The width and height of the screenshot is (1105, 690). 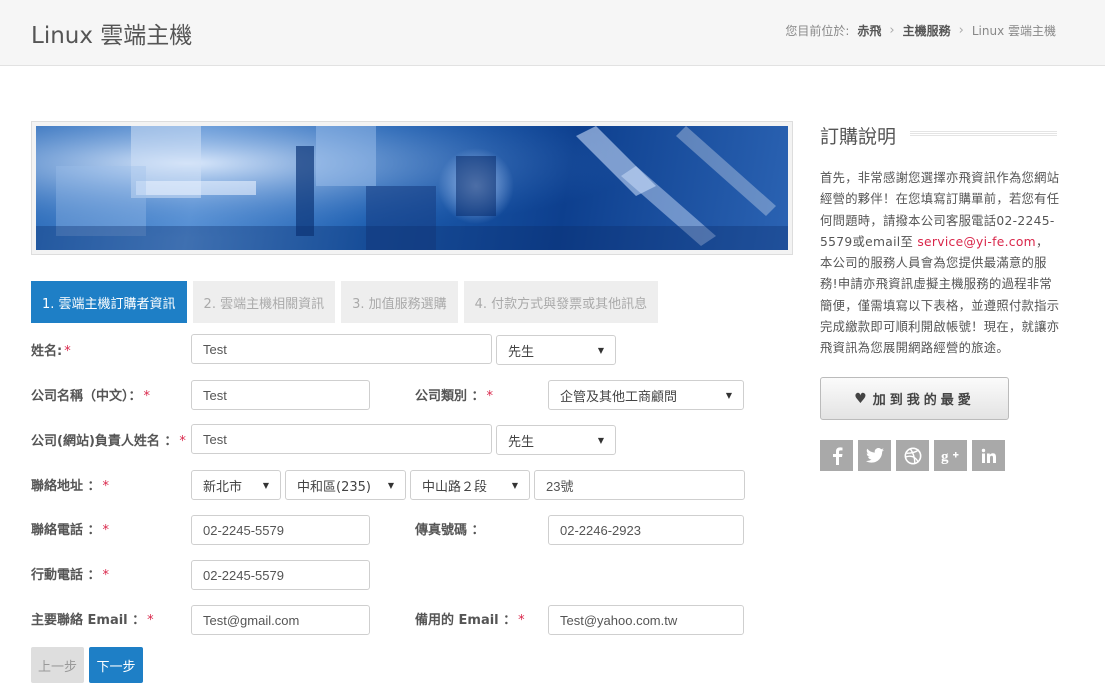 What do you see at coordinates (927, 30) in the screenshot?
I see `breadcrumb-services-link: 主機服務` at bounding box center [927, 30].